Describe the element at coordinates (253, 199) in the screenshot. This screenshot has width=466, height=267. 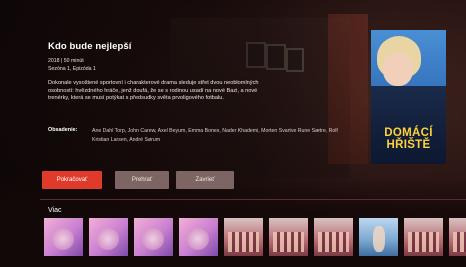
I see `divider` at that location.